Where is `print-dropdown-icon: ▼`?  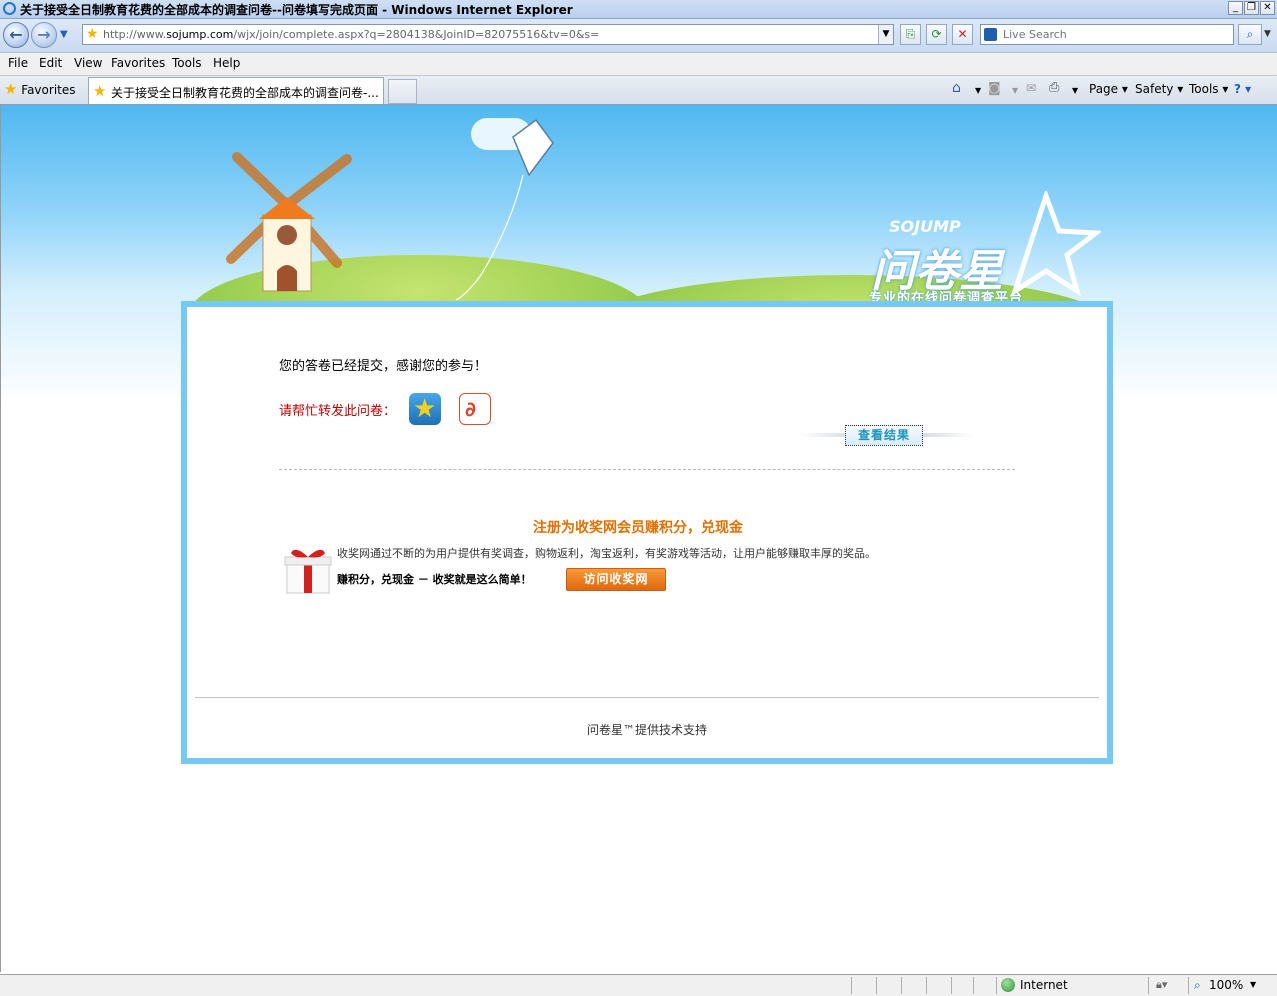 print-dropdown-icon: ▼ is located at coordinates (1075, 90).